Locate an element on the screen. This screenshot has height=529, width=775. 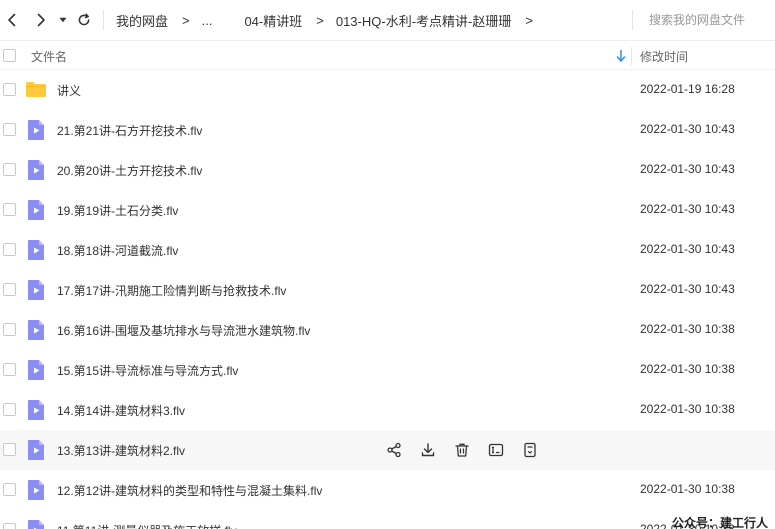
breadcrumb-item-current: 013-HQ-水利-考点精讲-赵珊珊 is located at coordinates (424, 20).